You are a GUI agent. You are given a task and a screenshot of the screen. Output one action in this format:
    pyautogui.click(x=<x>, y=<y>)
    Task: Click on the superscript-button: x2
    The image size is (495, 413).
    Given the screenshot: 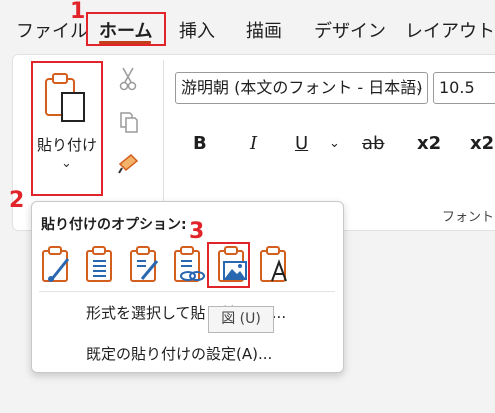 What is the action you would take?
    pyautogui.click(x=482, y=143)
    